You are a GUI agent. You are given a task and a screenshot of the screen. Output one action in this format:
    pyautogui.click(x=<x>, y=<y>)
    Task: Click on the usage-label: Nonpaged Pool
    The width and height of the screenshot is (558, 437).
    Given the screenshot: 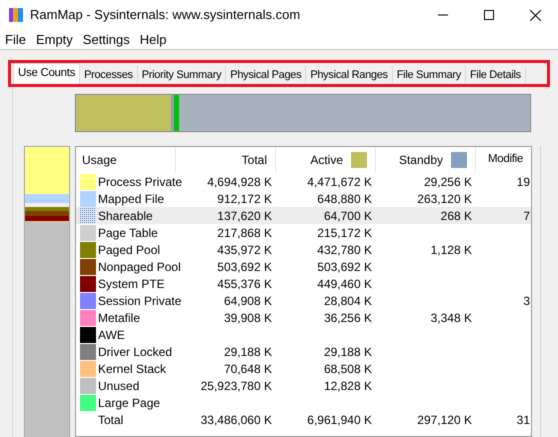 What is the action you would take?
    pyautogui.click(x=139, y=267)
    